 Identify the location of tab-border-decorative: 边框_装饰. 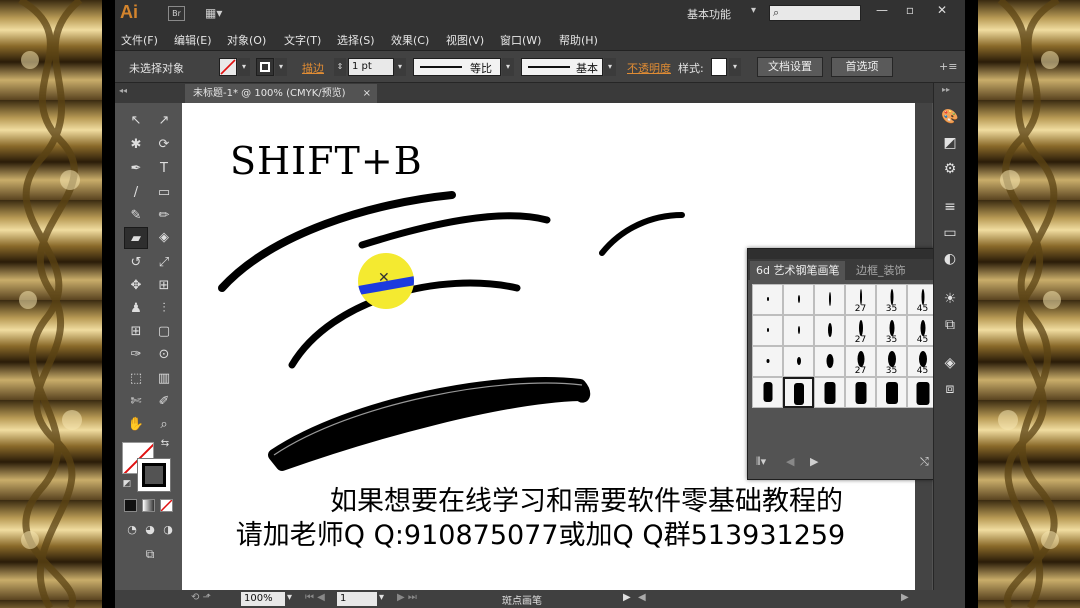
(881, 270).